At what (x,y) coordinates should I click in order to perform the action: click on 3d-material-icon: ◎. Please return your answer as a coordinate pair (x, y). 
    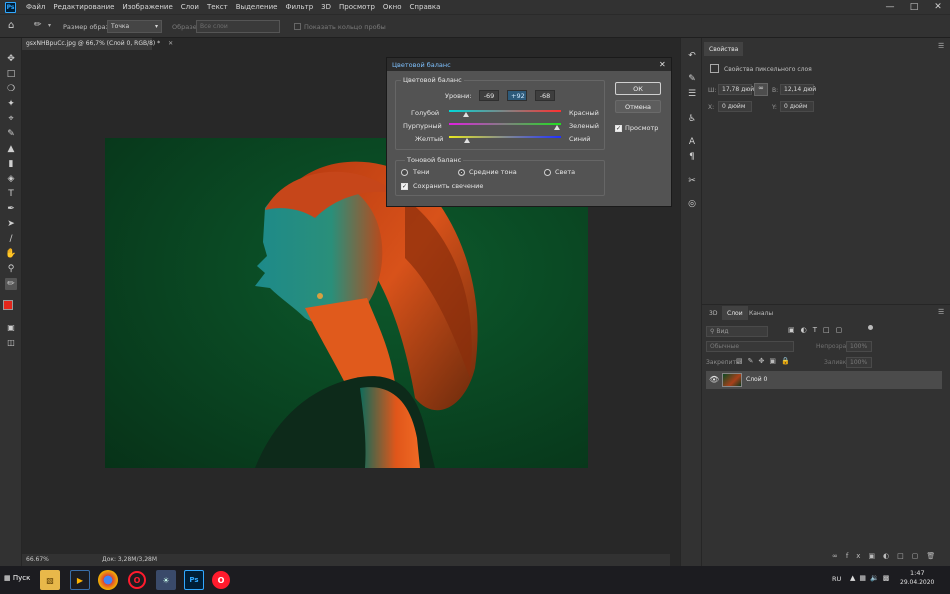
    Looking at the image, I should click on (692, 204).